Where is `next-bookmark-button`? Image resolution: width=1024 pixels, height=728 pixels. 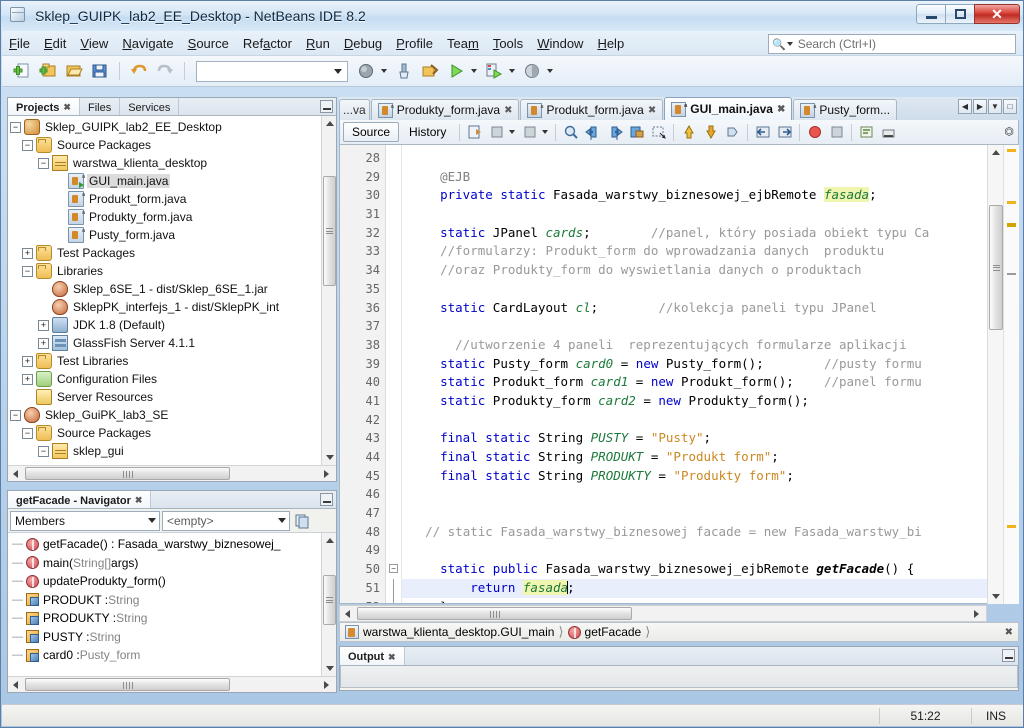 next-bookmark-button is located at coordinates (614, 132).